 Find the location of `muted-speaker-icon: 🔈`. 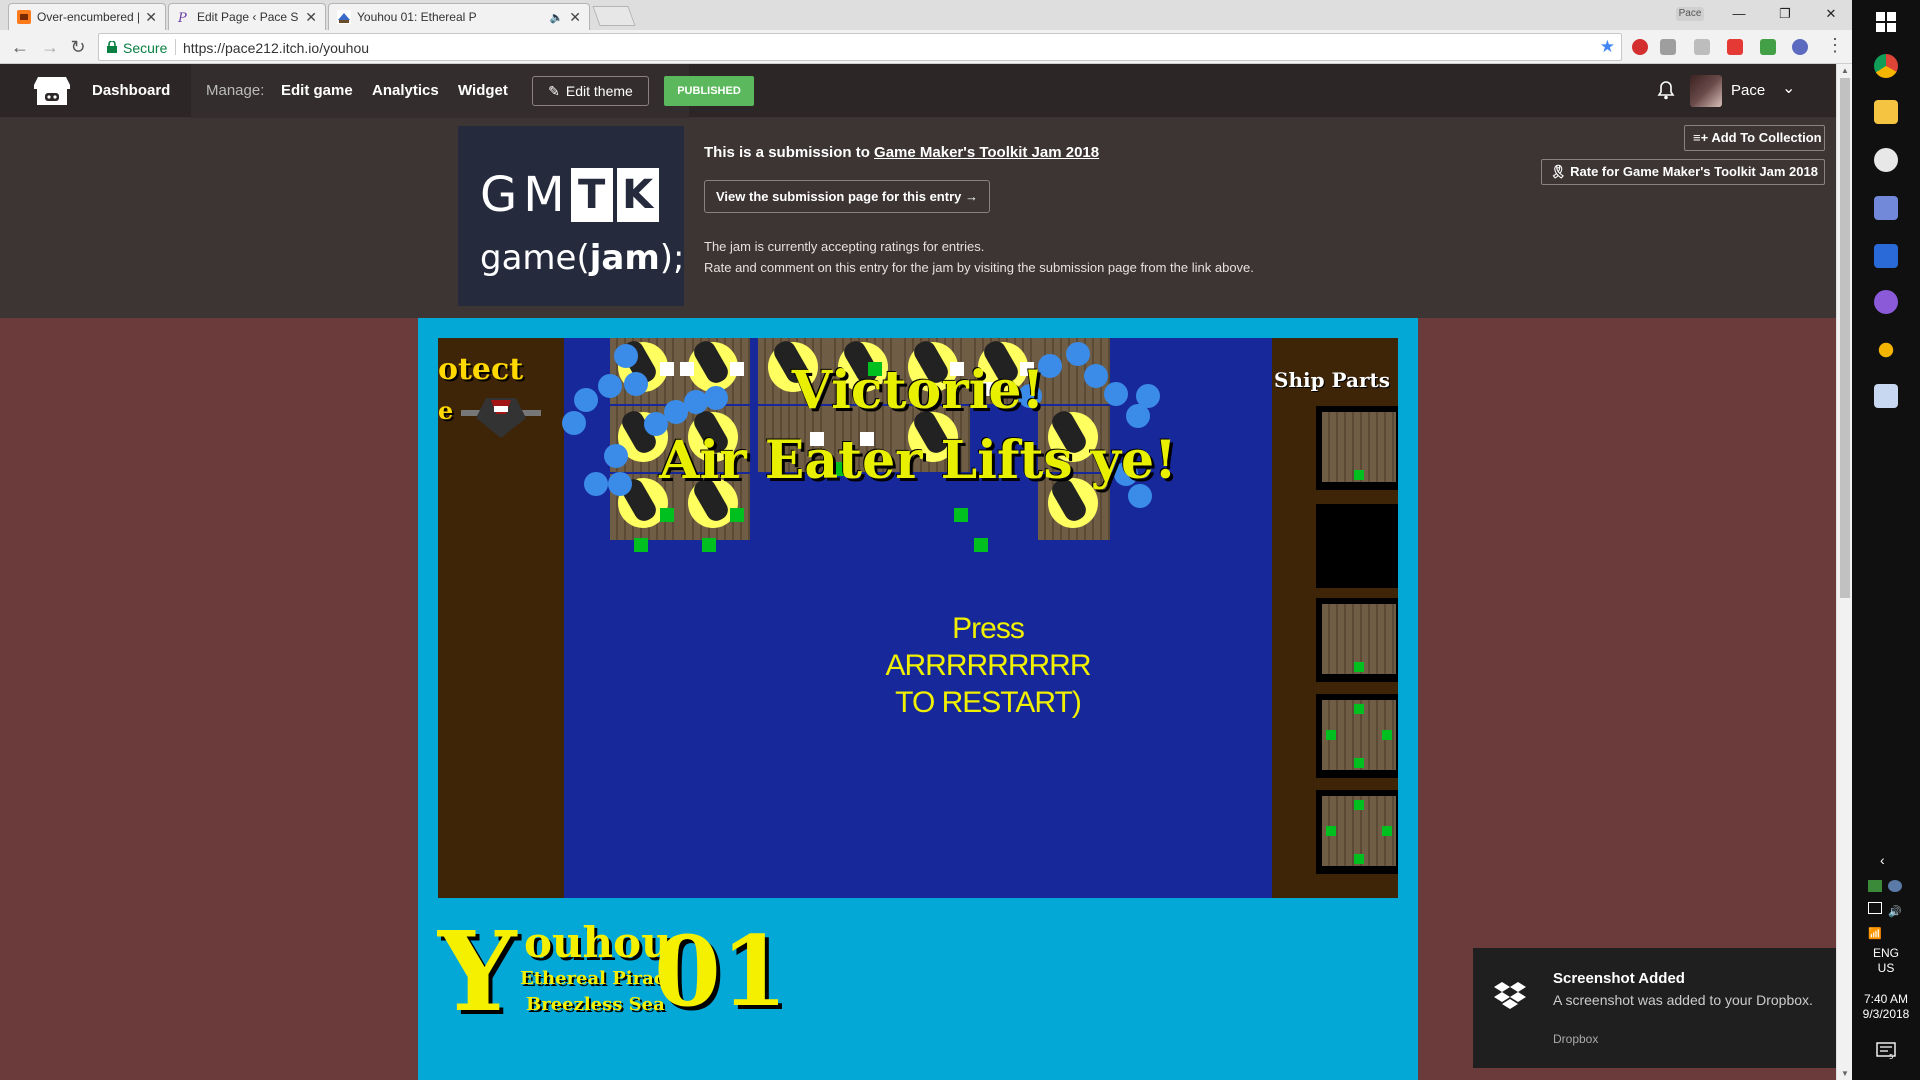

muted-speaker-icon: 🔈 is located at coordinates (557, 17).